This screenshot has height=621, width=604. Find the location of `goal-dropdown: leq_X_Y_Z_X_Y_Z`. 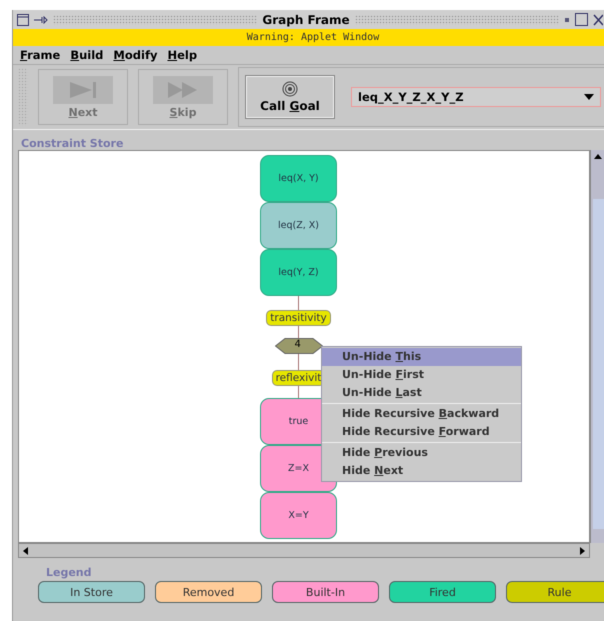

goal-dropdown: leq_X_Y_Z_X_Y_Z is located at coordinates (476, 97).